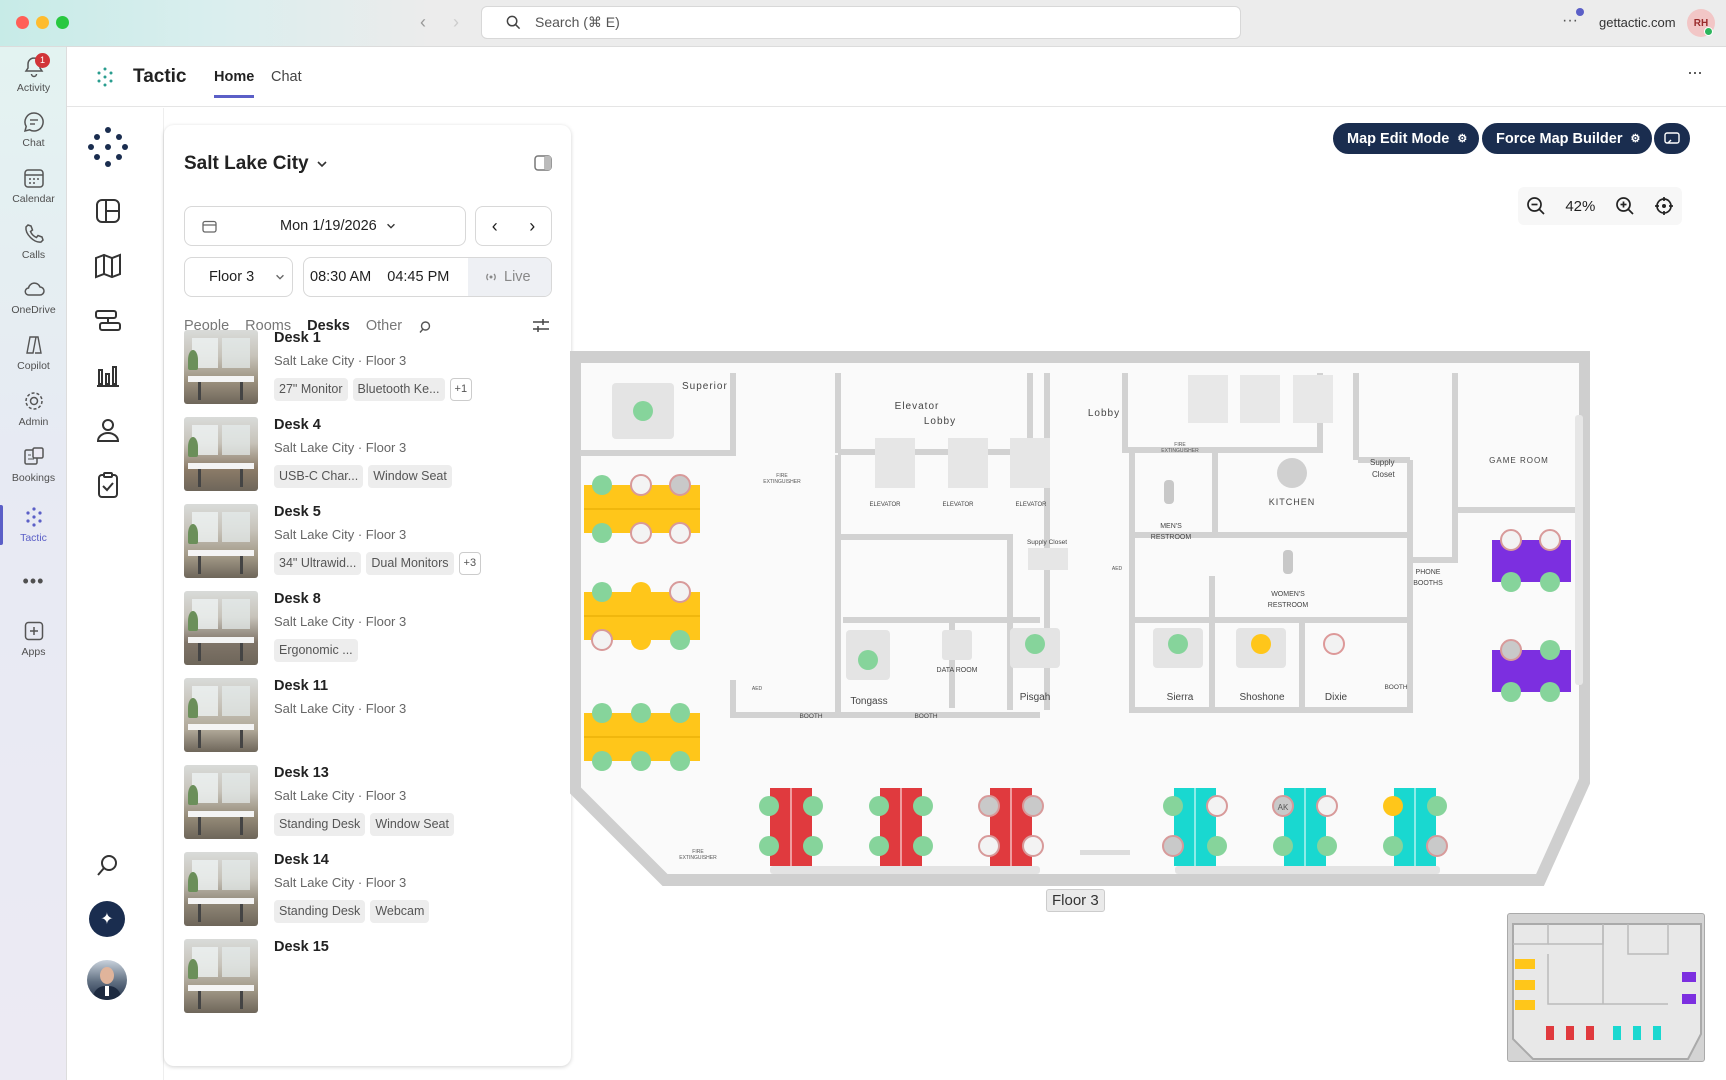 The width and height of the screenshot is (1726, 1080). What do you see at coordinates (33, 241) in the screenshot?
I see `rail-item-calls: Calls` at bounding box center [33, 241].